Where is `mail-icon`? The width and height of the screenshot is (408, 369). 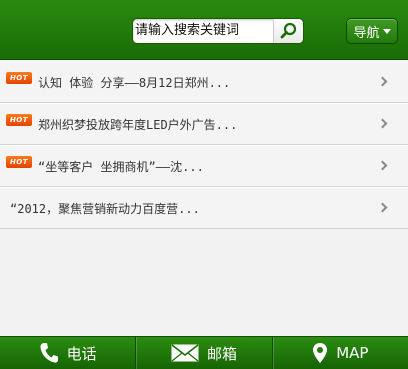
mail-icon is located at coordinates (185, 353).